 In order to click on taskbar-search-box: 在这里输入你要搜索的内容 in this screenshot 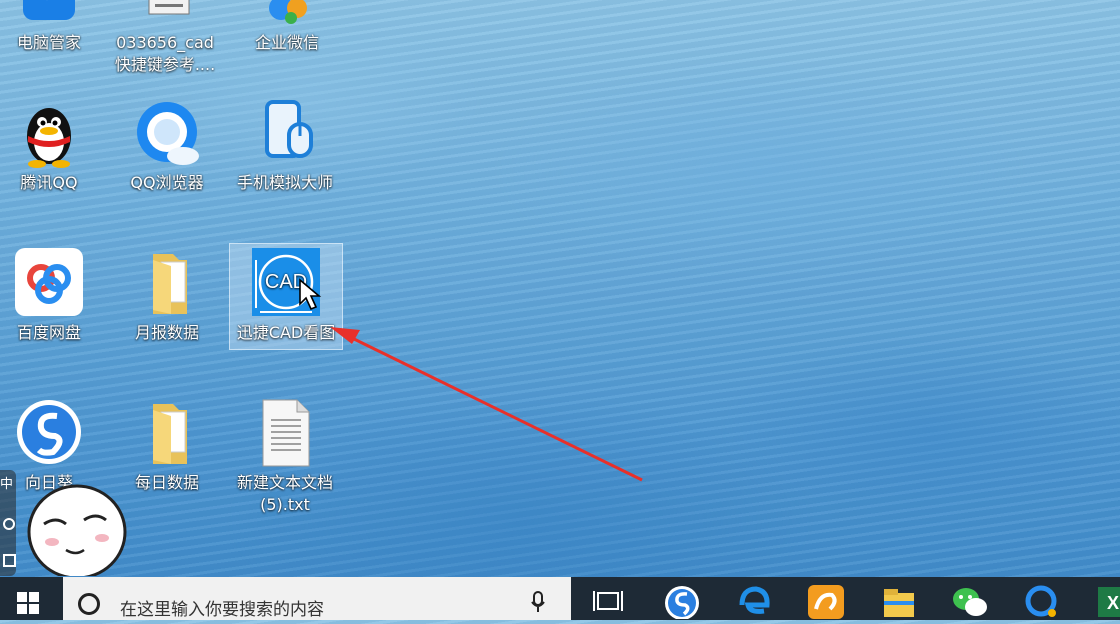, I will do `click(317, 598)`.